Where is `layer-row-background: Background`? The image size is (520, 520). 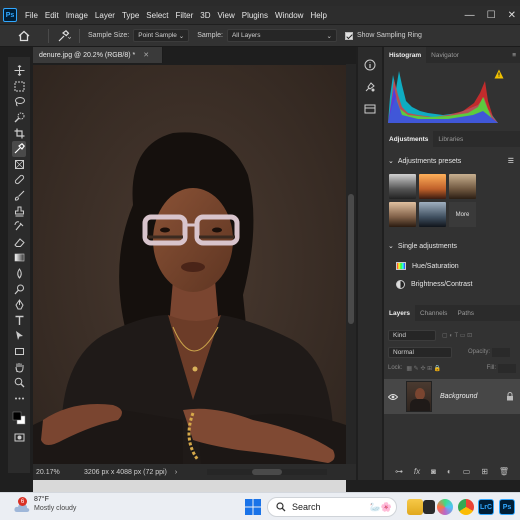 layer-row-background: Background is located at coordinates (452, 396).